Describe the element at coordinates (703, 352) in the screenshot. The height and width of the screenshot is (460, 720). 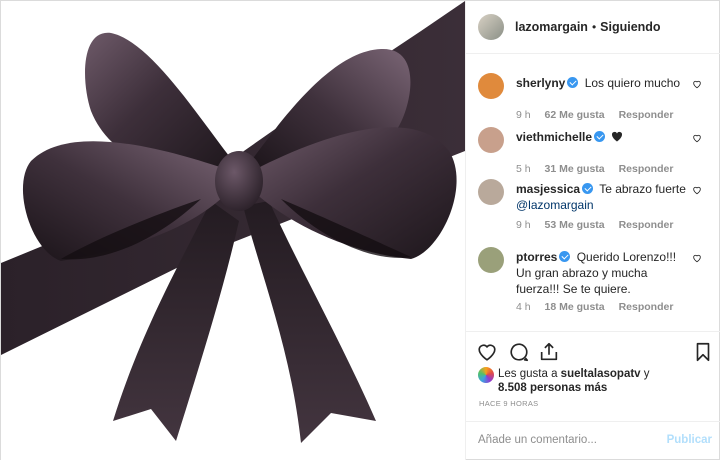
I see `save-bookmark-icon` at that location.